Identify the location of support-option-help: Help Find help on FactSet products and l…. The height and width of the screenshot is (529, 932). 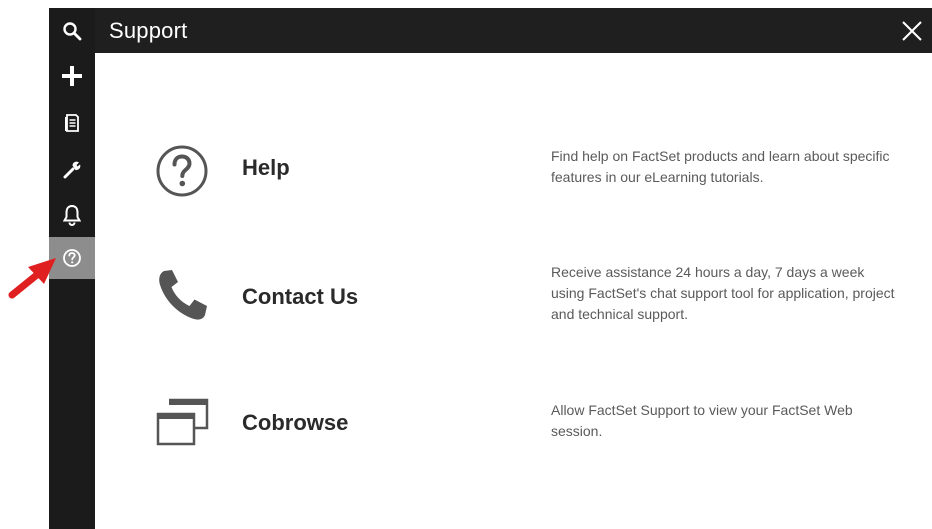
(513, 173).